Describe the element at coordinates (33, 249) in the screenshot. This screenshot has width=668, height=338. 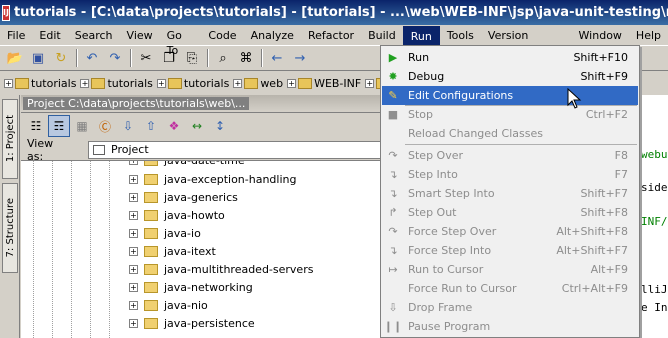
I see `tree-guide-line` at that location.